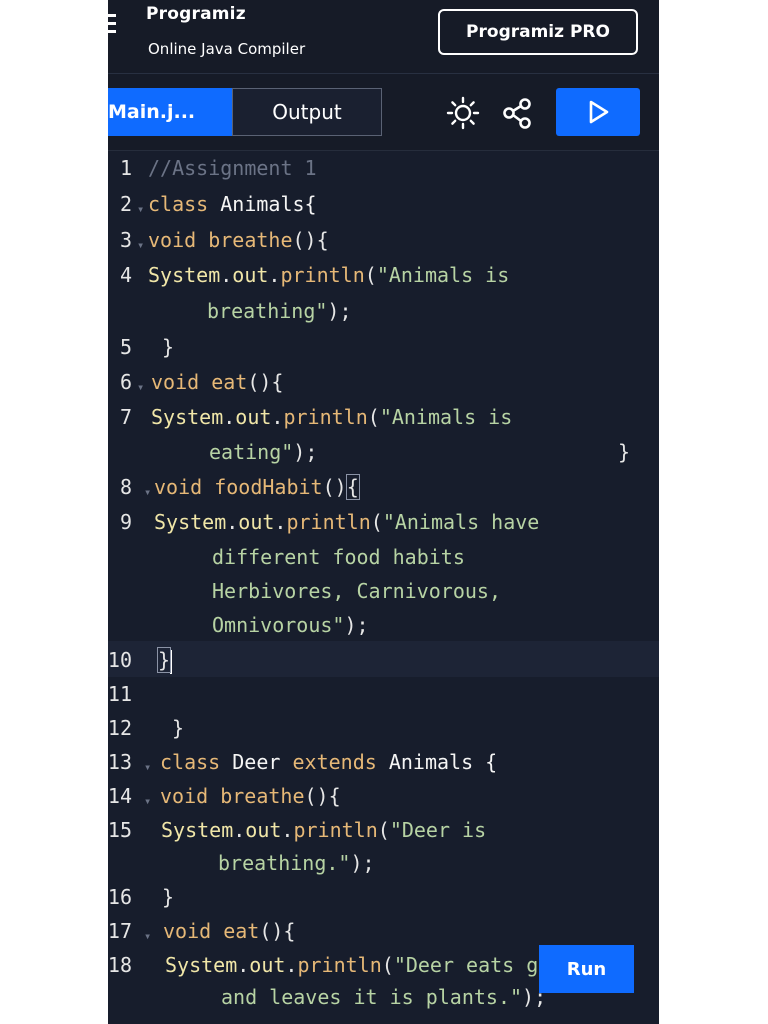 This screenshot has height=1024, width=768. What do you see at coordinates (120, 694) in the screenshot?
I see `line-number: 11` at bounding box center [120, 694].